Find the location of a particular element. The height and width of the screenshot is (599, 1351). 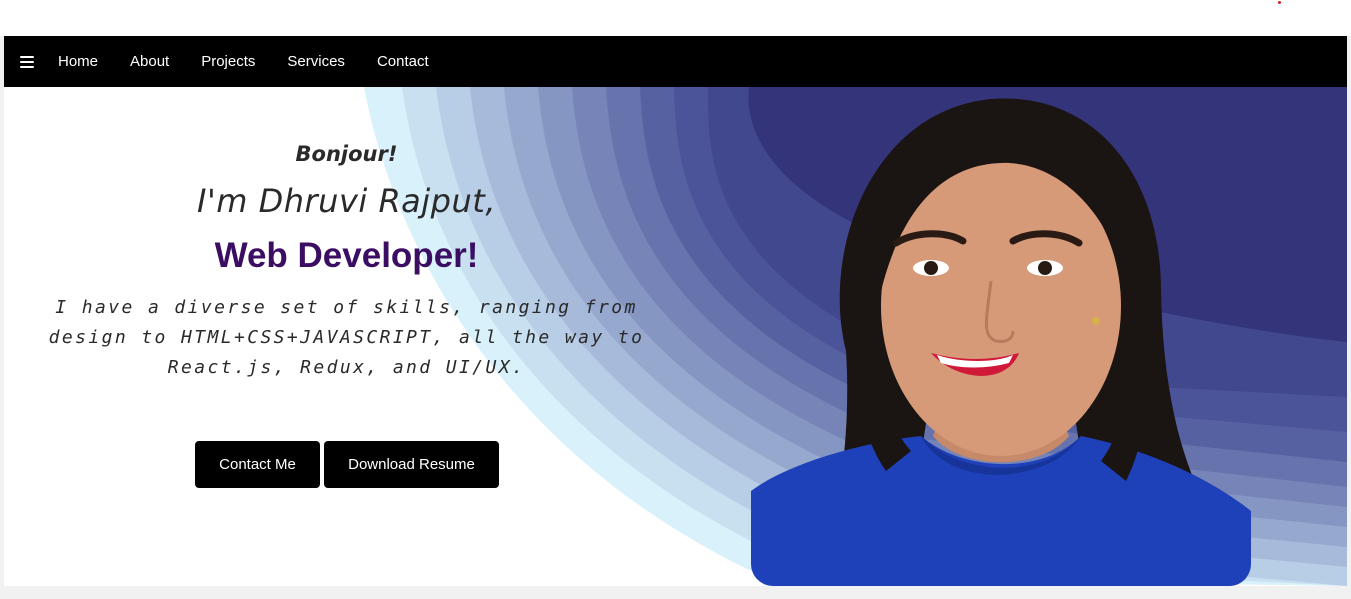

top-navbar: Home About Projects Services Contact is located at coordinates (675, 61).